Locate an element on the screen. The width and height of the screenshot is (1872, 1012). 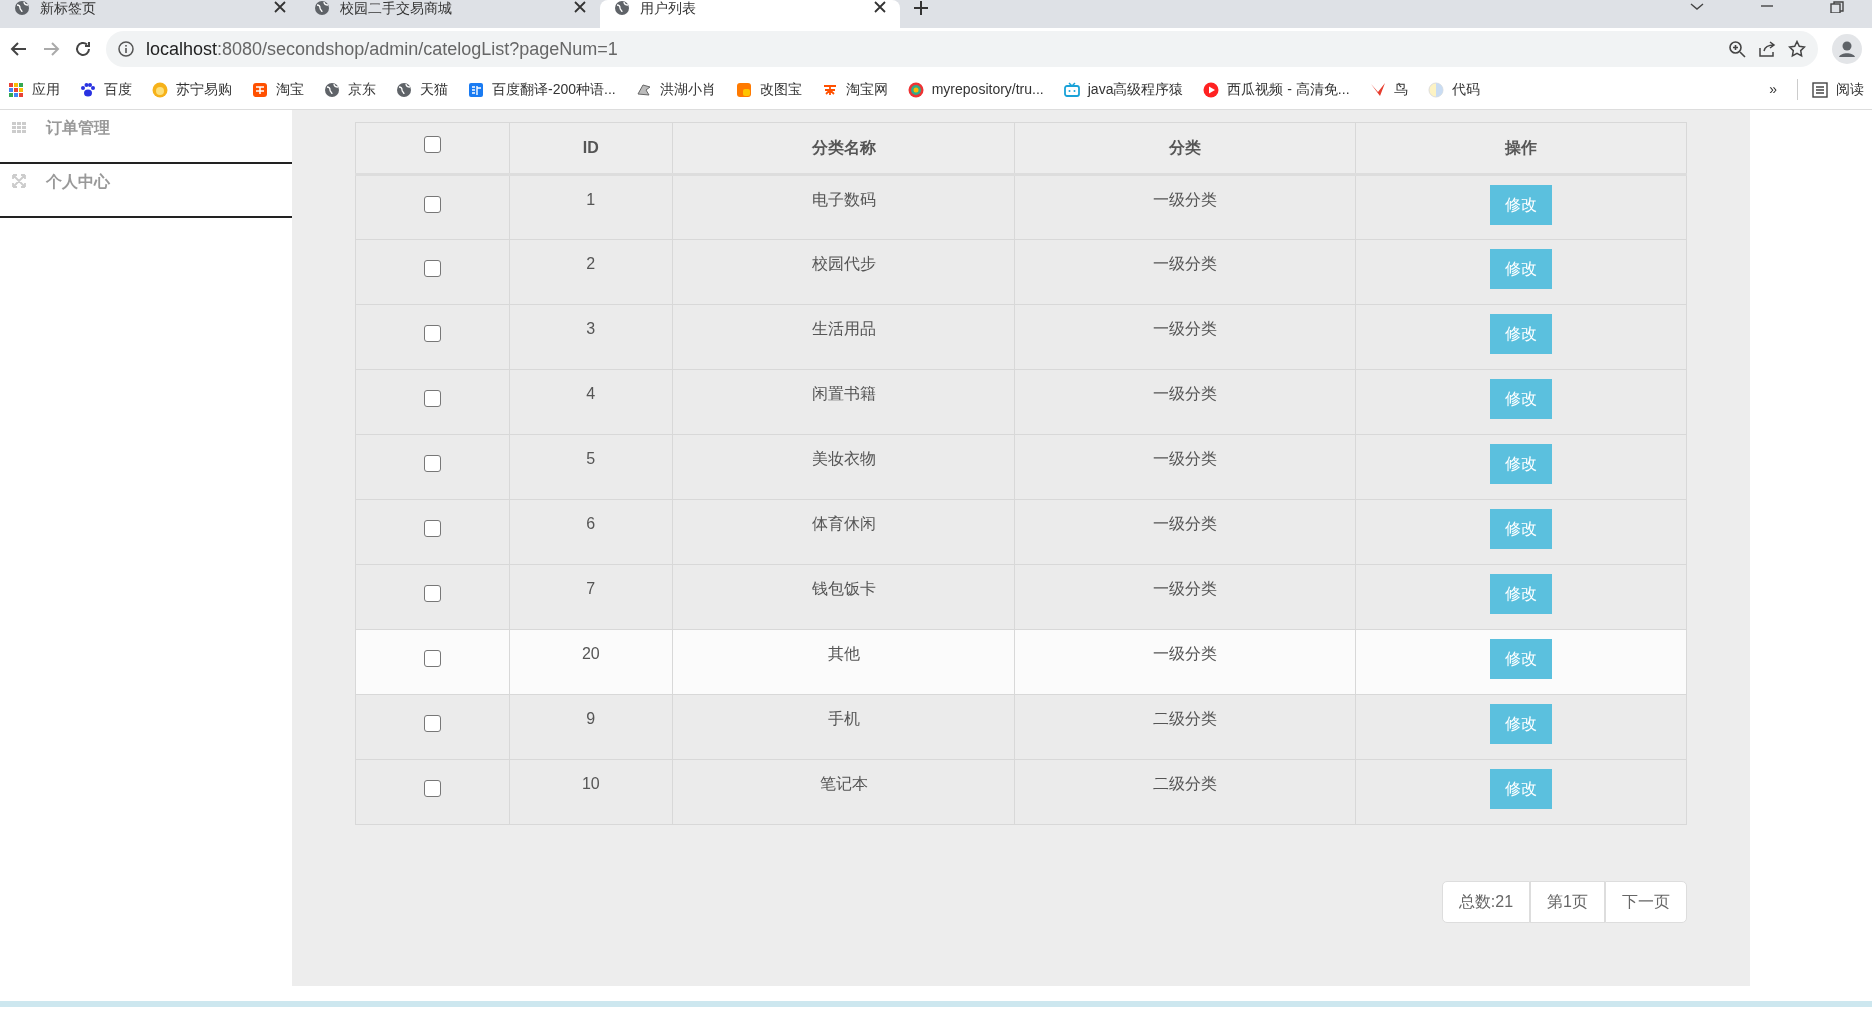
table-cell: 电子数码 is located at coordinates (843, 207).